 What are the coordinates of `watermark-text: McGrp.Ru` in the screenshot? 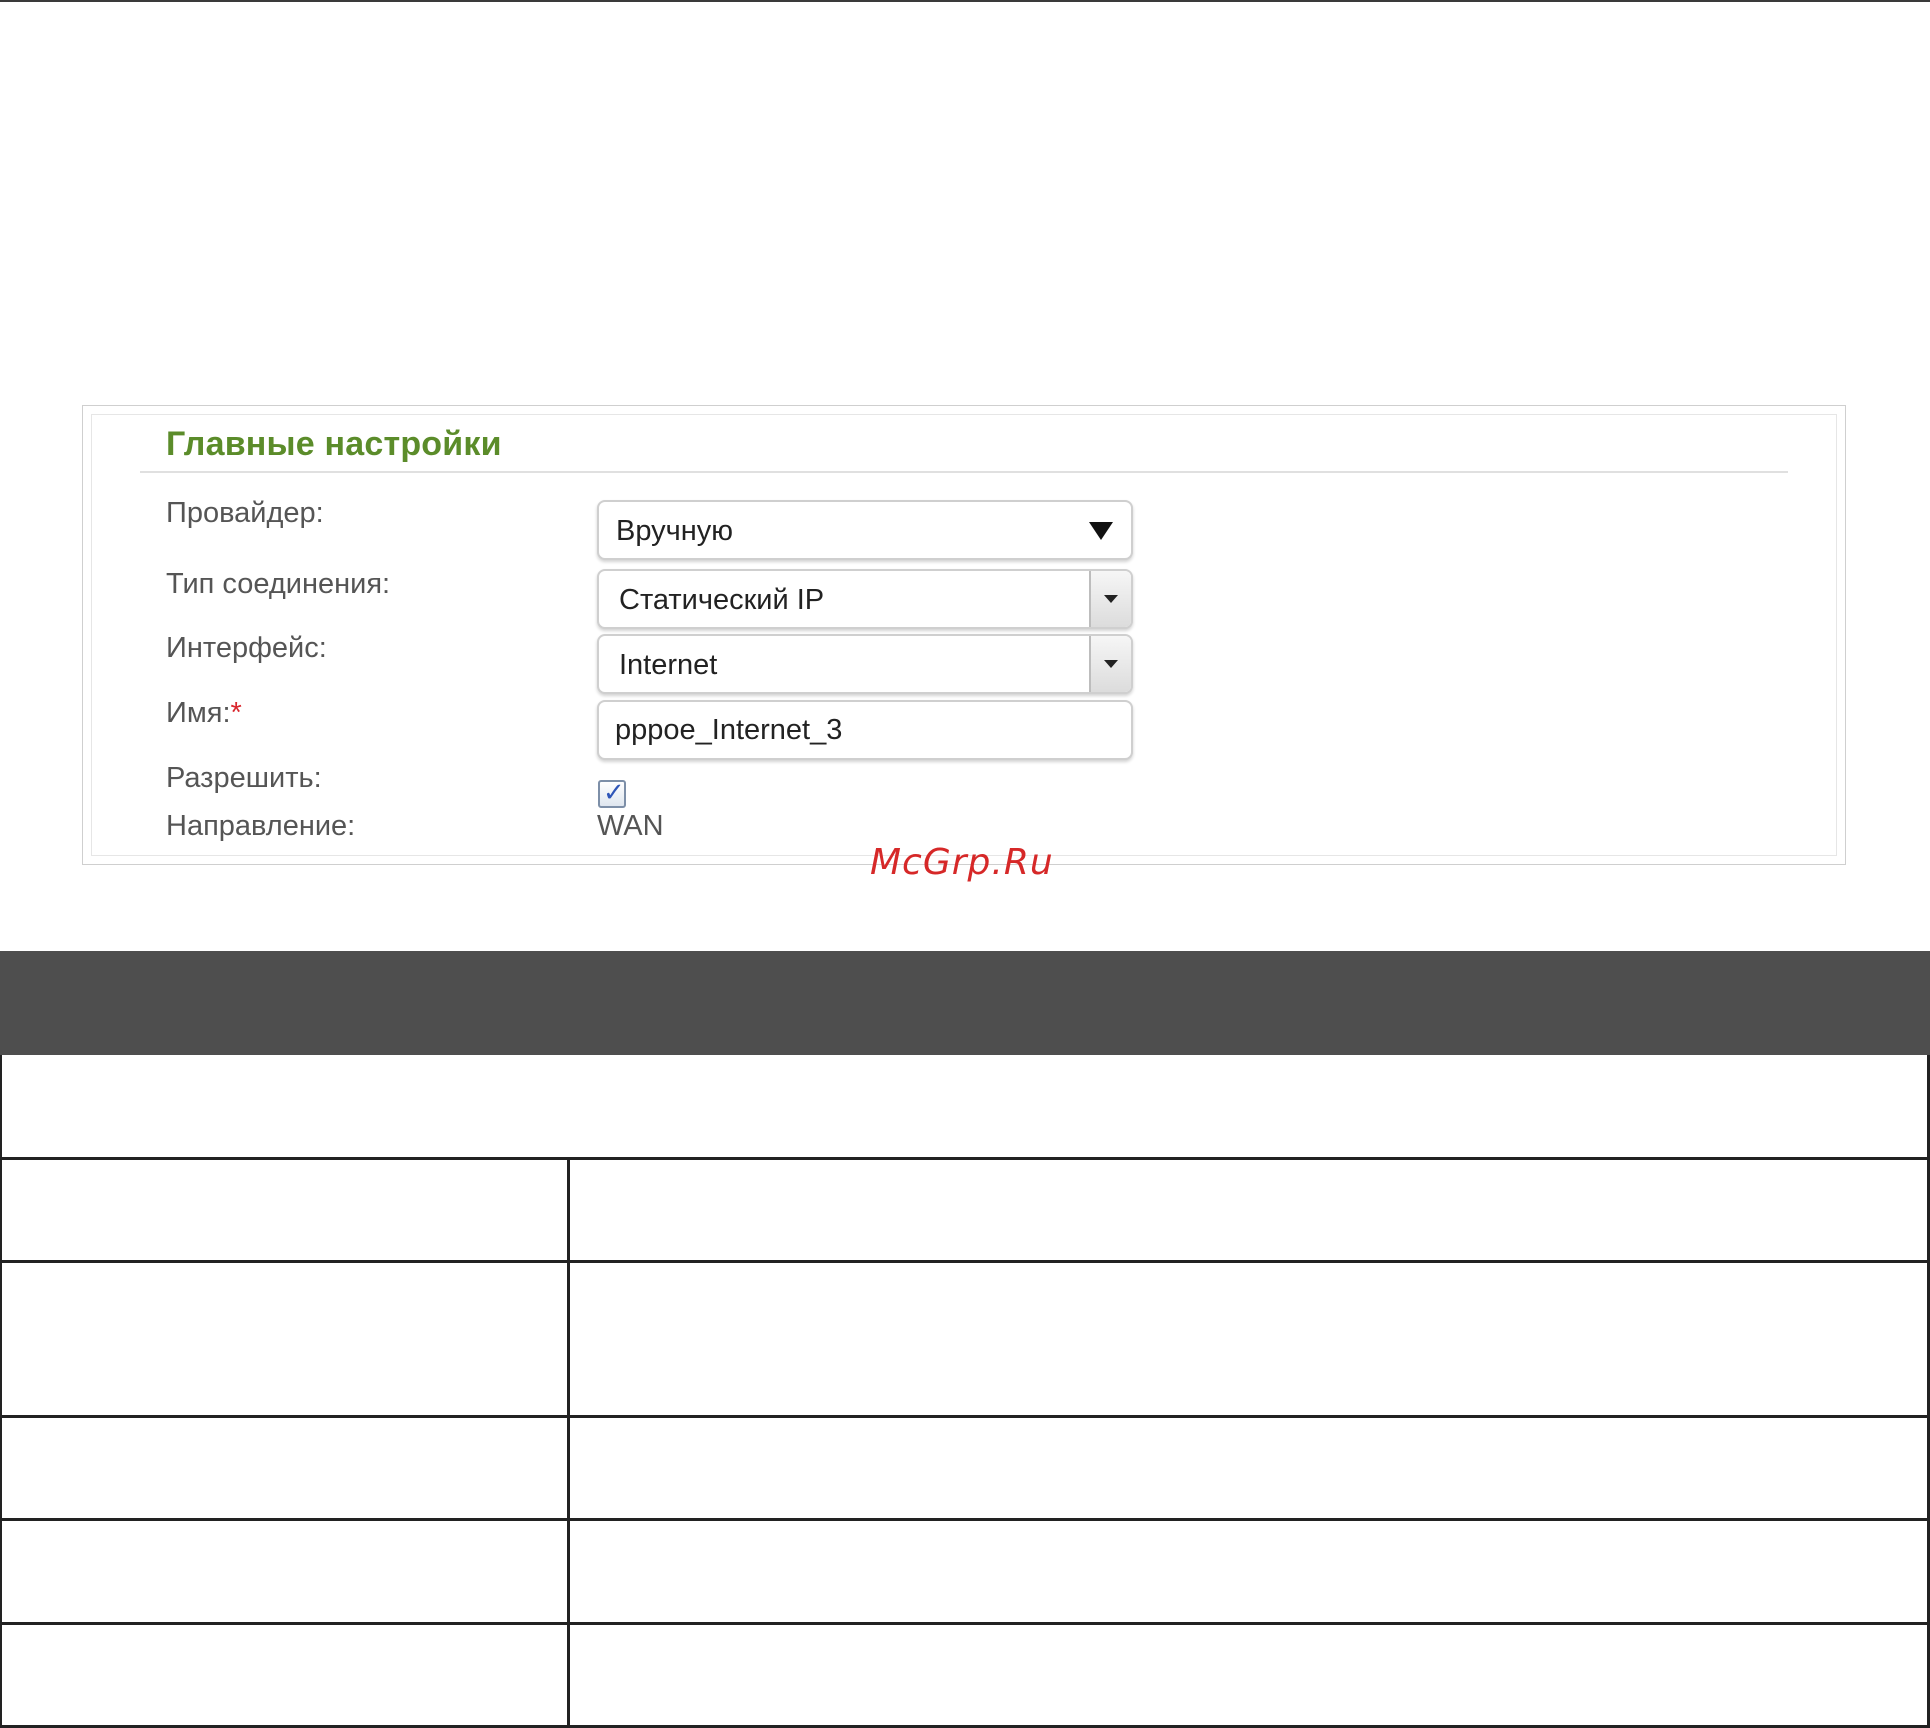 It's located at (962, 862).